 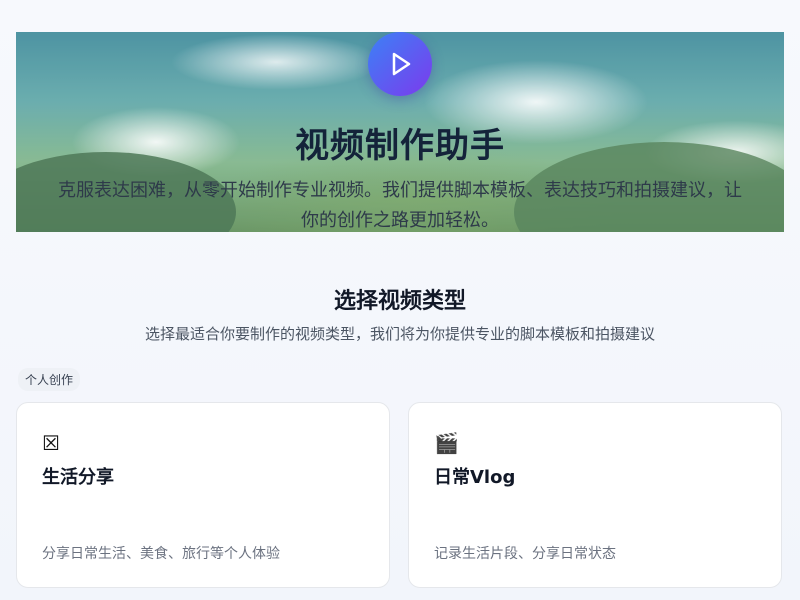 I want to click on card-title: 生活分享, so click(x=78, y=477).